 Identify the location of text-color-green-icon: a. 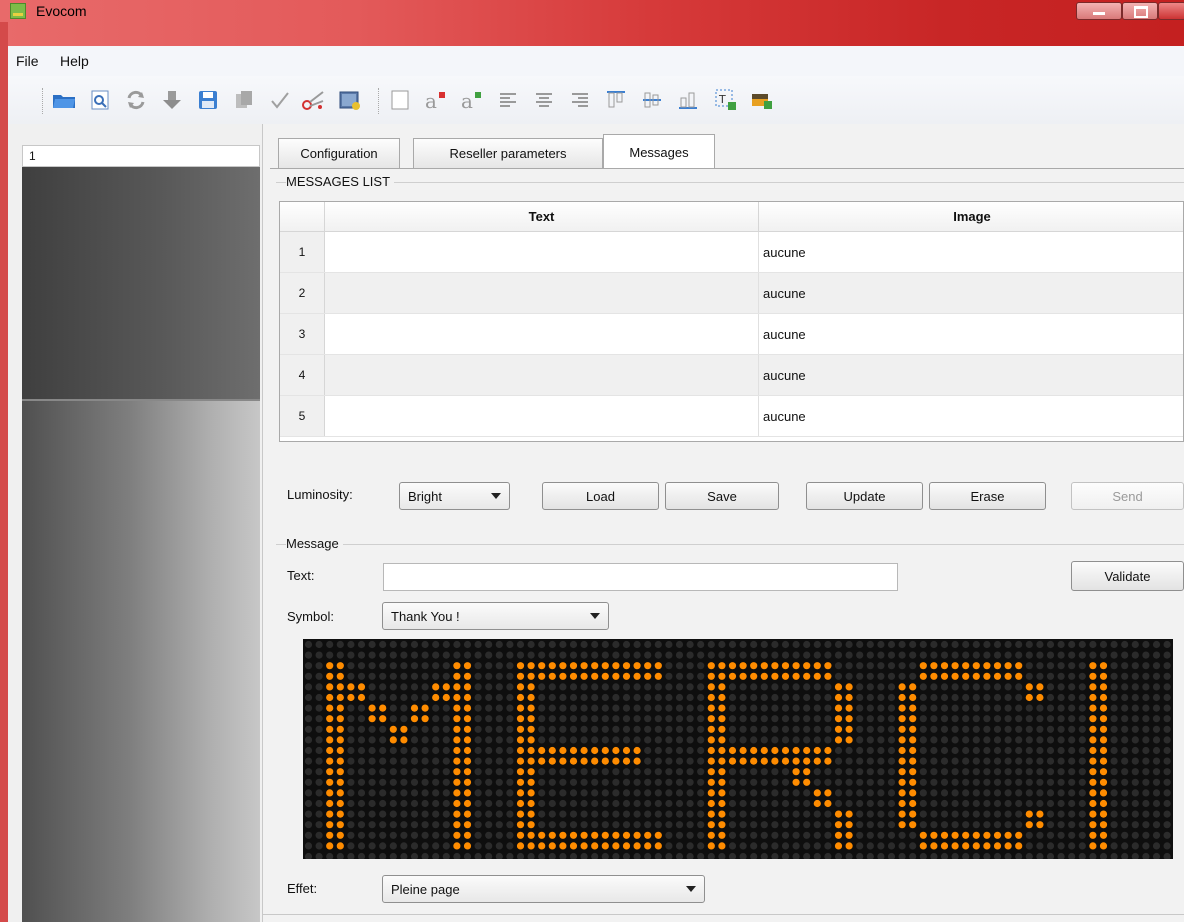
(472, 100).